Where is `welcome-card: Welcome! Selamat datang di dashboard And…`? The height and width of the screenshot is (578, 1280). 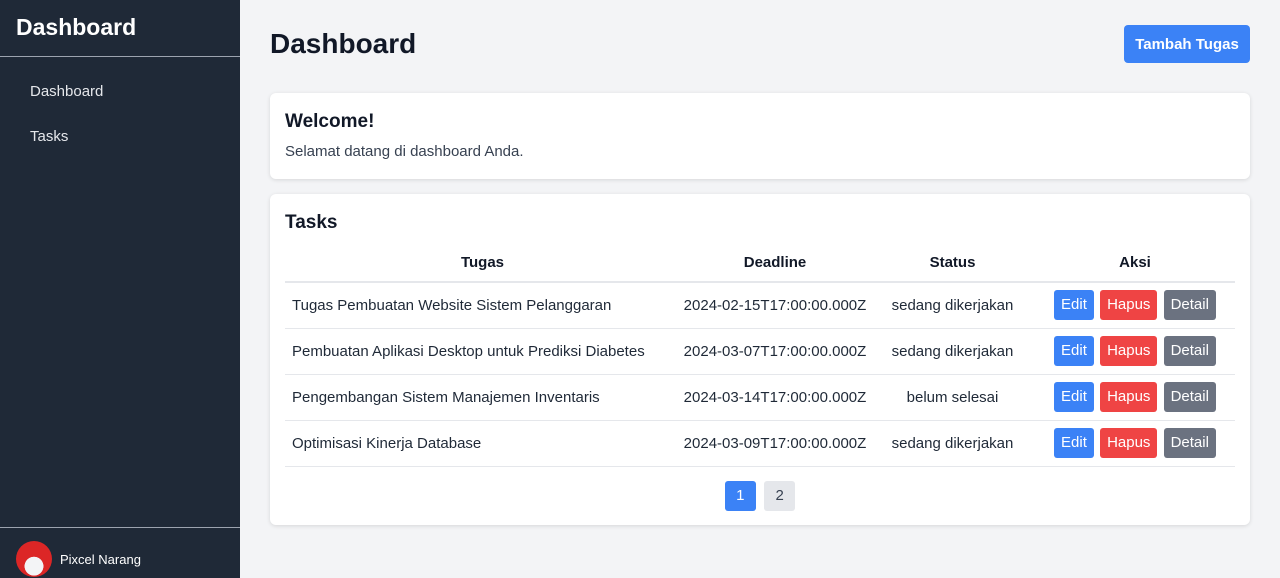 welcome-card: Welcome! Selamat datang di dashboard And… is located at coordinates (760, 136).